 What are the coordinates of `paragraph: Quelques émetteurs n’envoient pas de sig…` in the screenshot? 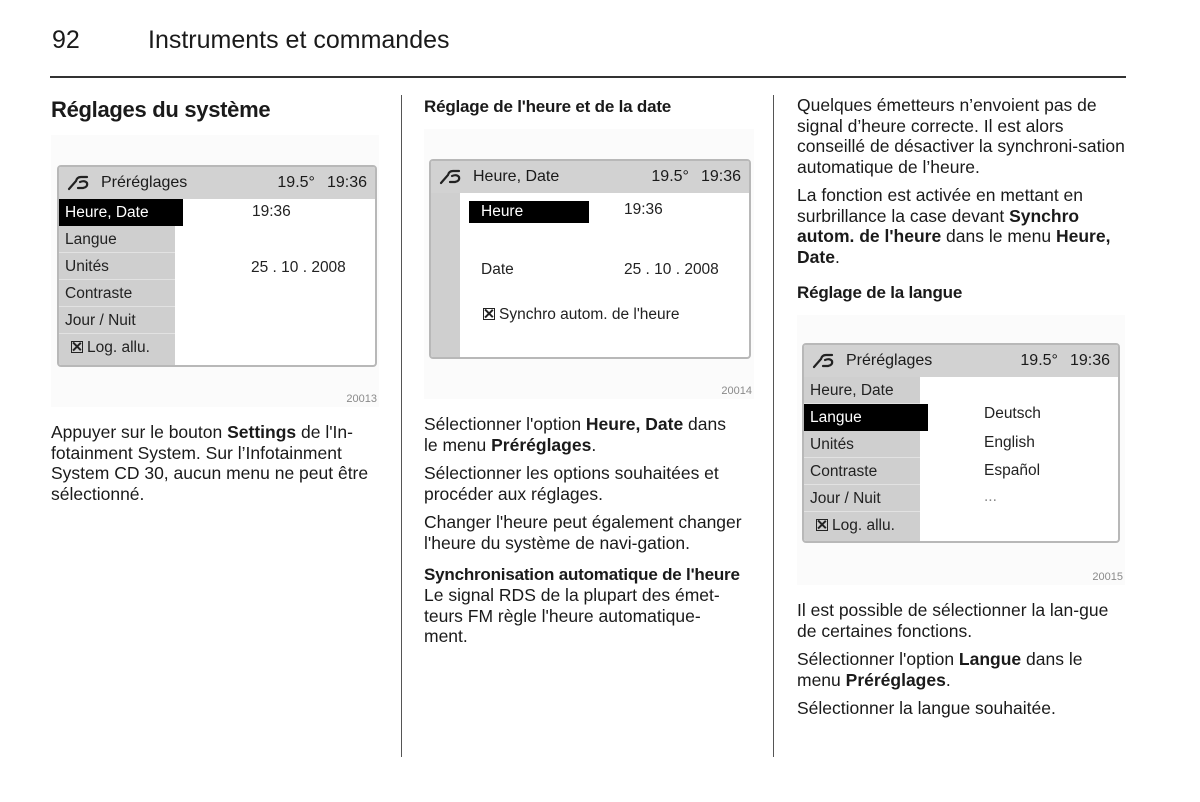 It's located at (961, 136).